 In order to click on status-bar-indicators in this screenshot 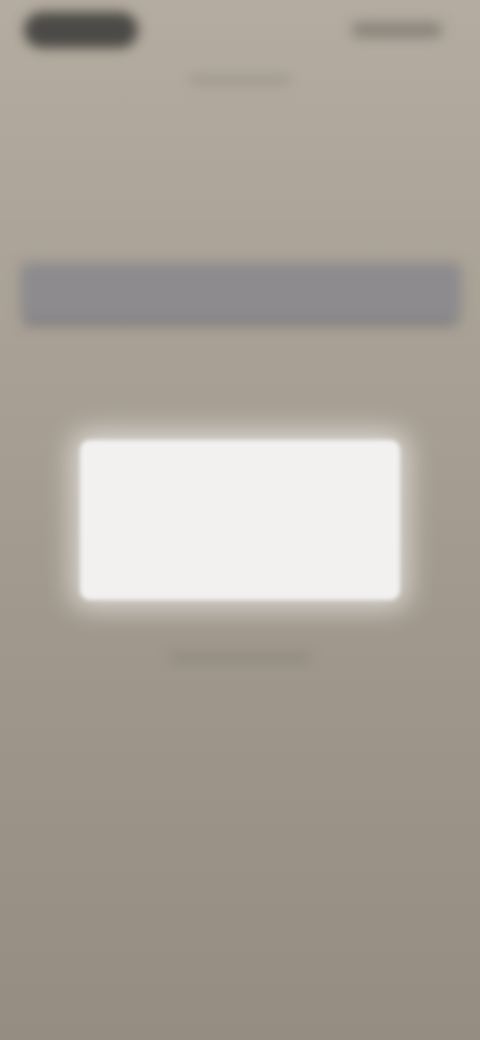, I will do `click(397, 30)`.